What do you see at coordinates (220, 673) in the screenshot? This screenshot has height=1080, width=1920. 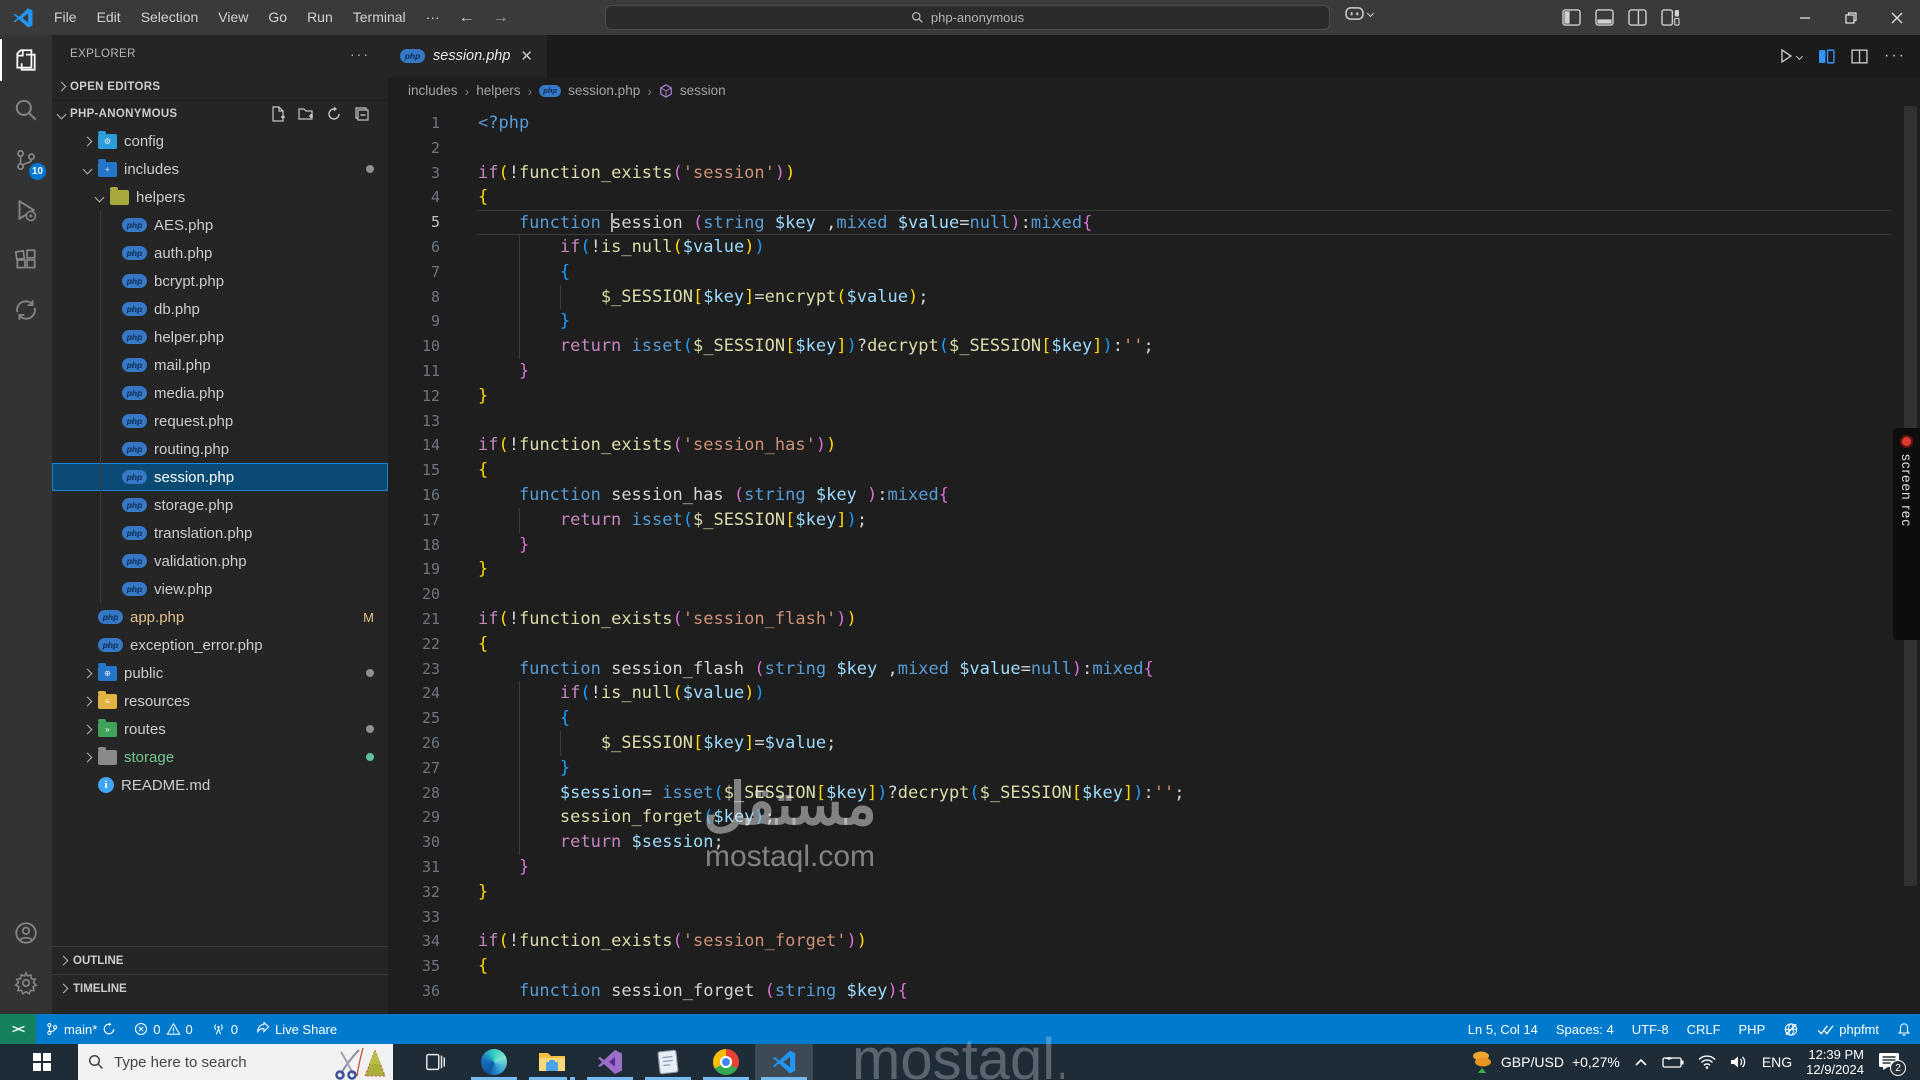 I see `tree-item-public: ⊕ public` at bounding box center [220, 673].